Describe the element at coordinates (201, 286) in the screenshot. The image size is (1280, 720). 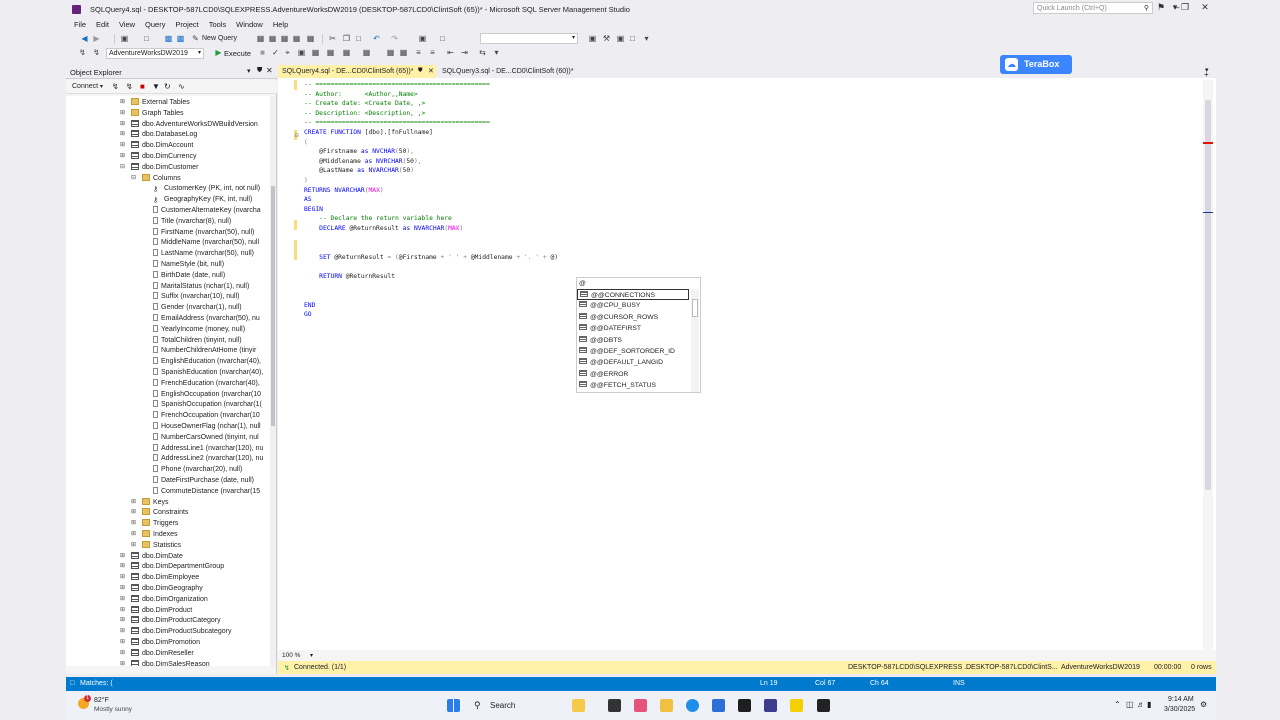
I see `tree-node: MaritalStatus (nchar(1), null)` at that location.